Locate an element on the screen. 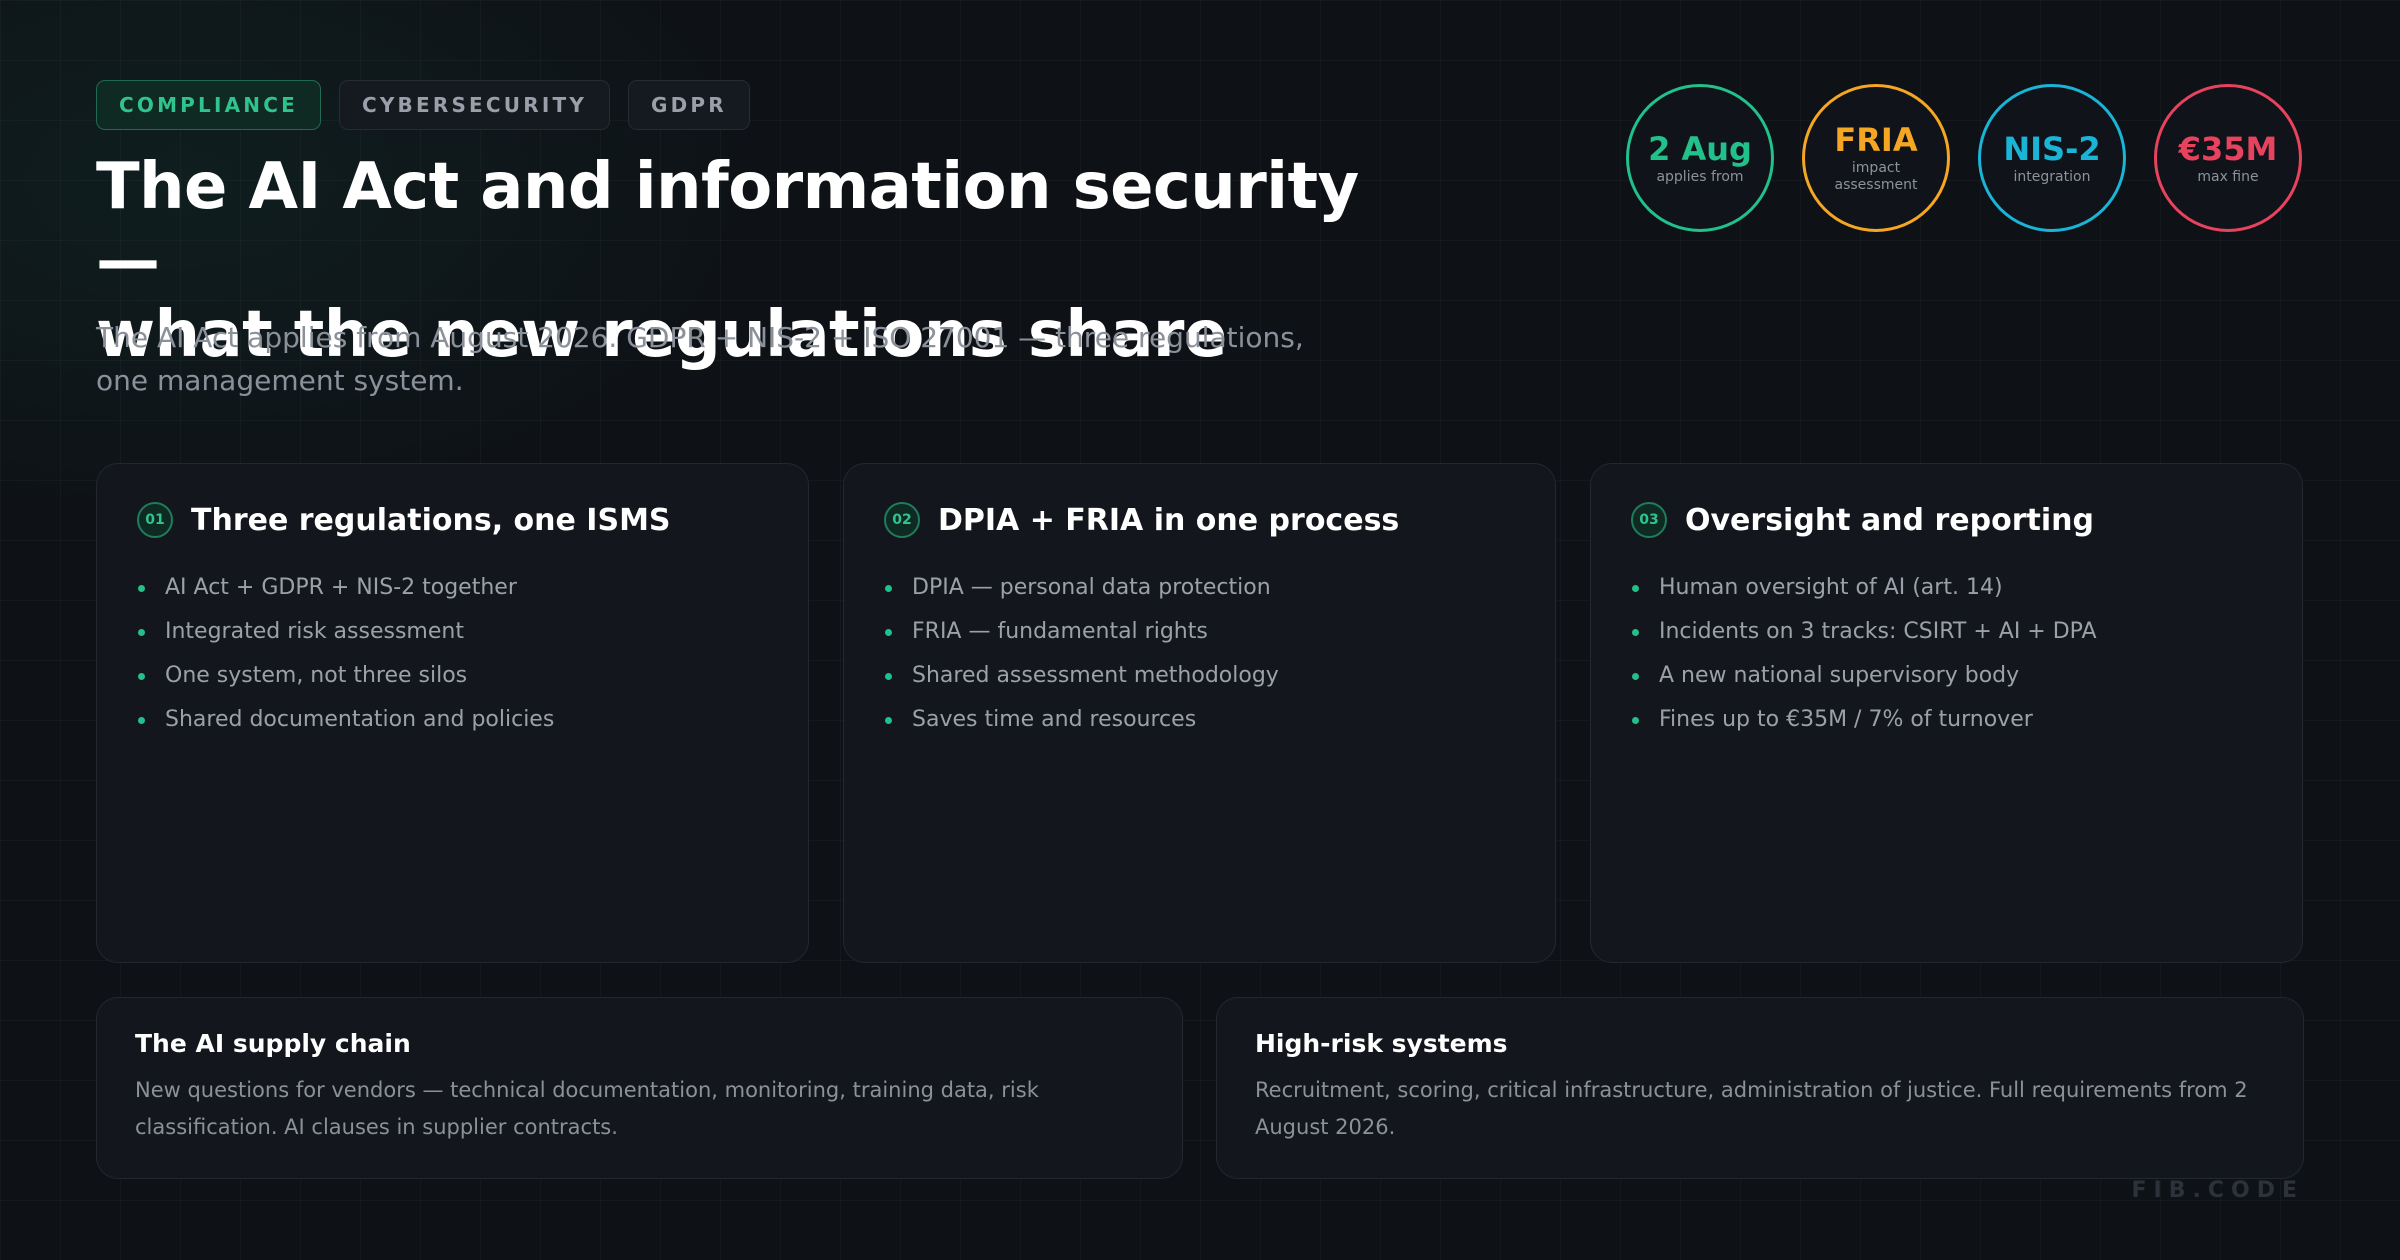  list-item: A new national supervisory body is located at coordinates (1946, 676).